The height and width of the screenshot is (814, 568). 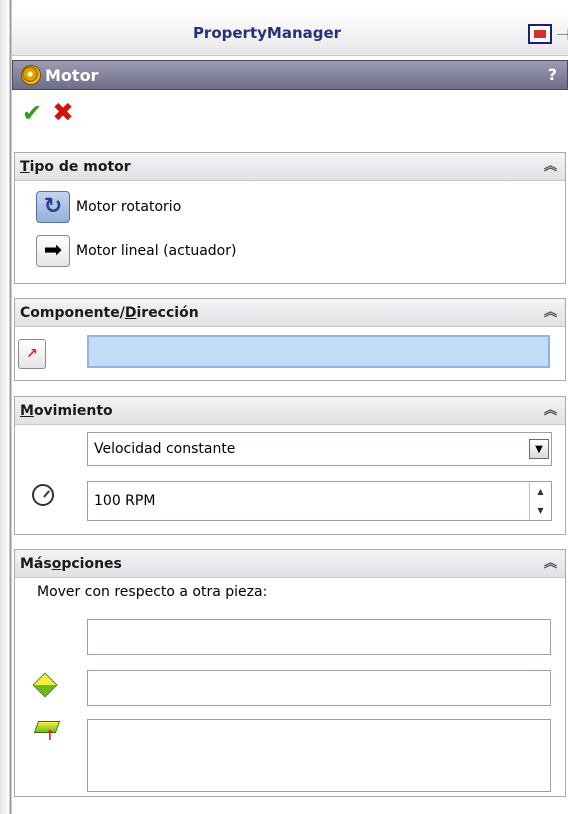 What do you see at coordinates (539, 449) in the screenshot?
I see `chevron-down-icon: ▼` at bounding box center [539, 449].